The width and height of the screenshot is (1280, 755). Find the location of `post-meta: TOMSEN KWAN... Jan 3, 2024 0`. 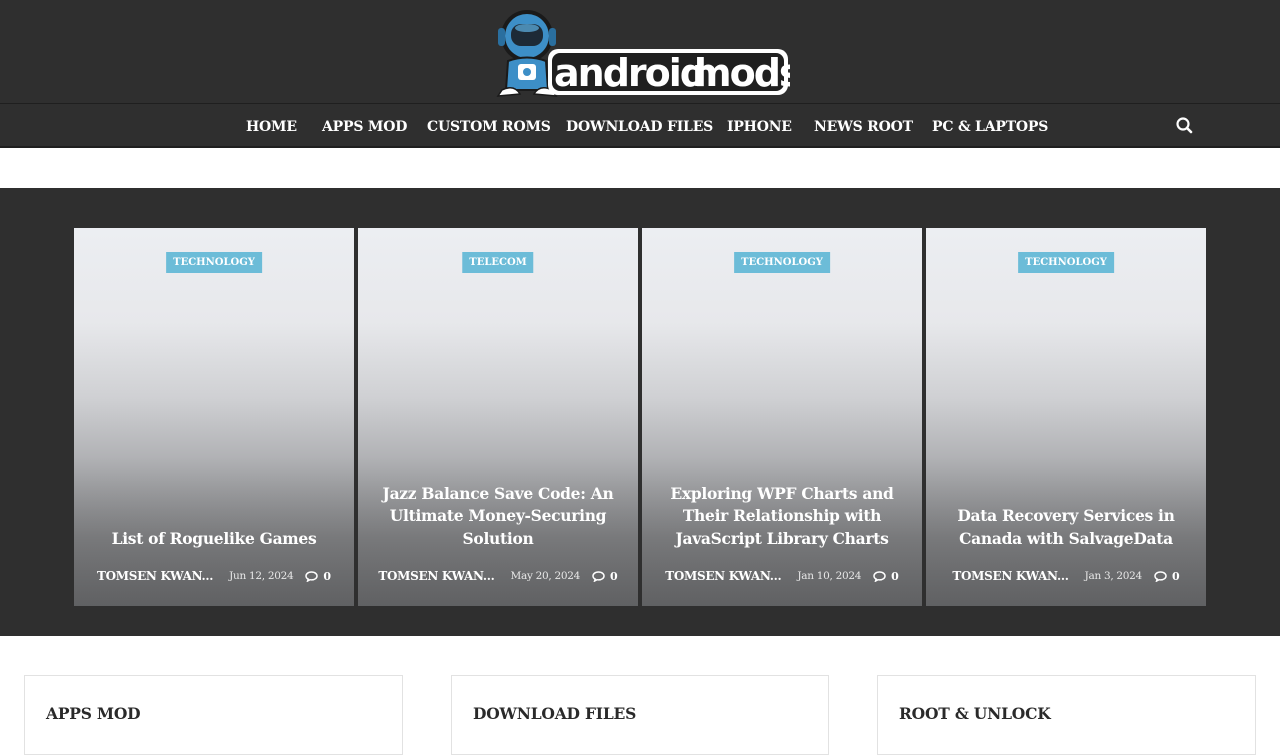

post-meta: TOMSEN KWAN... Jan 3, 2024 0 is located at coordinates (1066, 576).